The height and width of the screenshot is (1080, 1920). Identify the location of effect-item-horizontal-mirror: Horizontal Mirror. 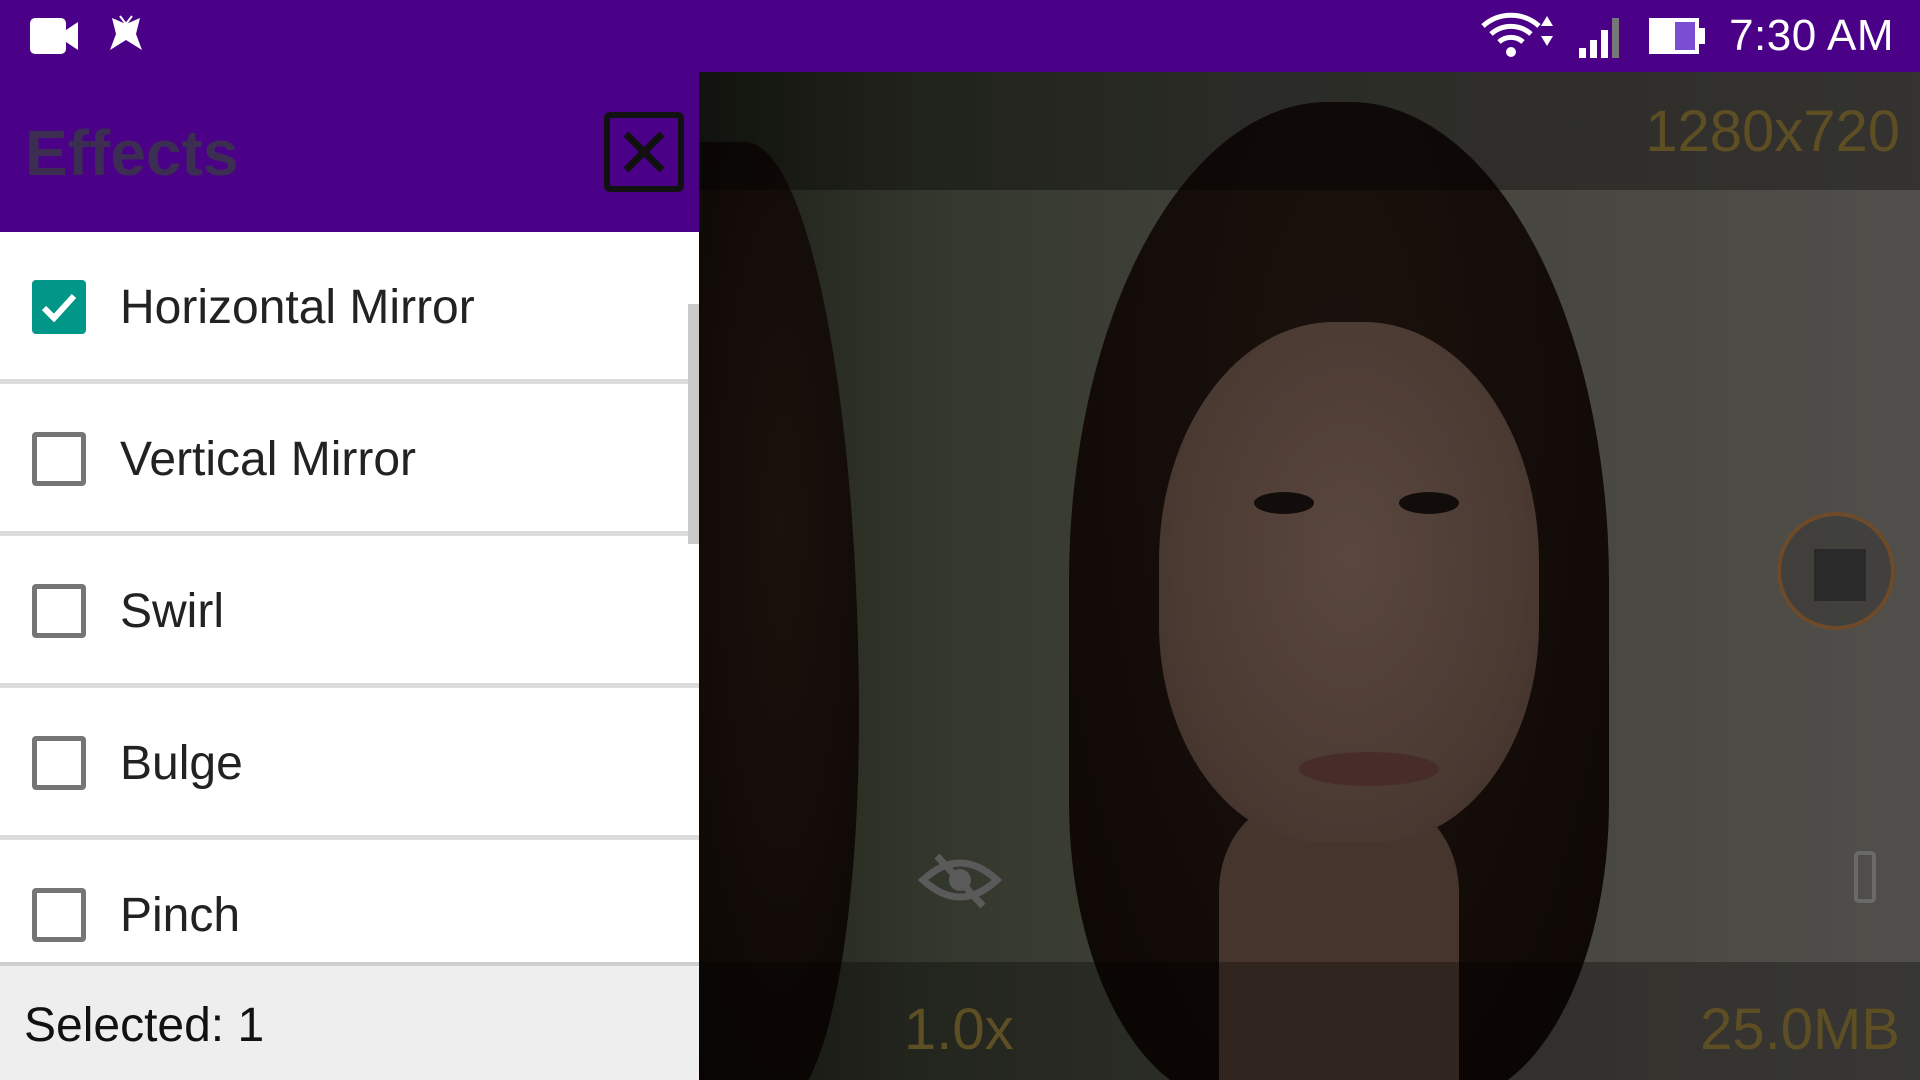
(349, 308).